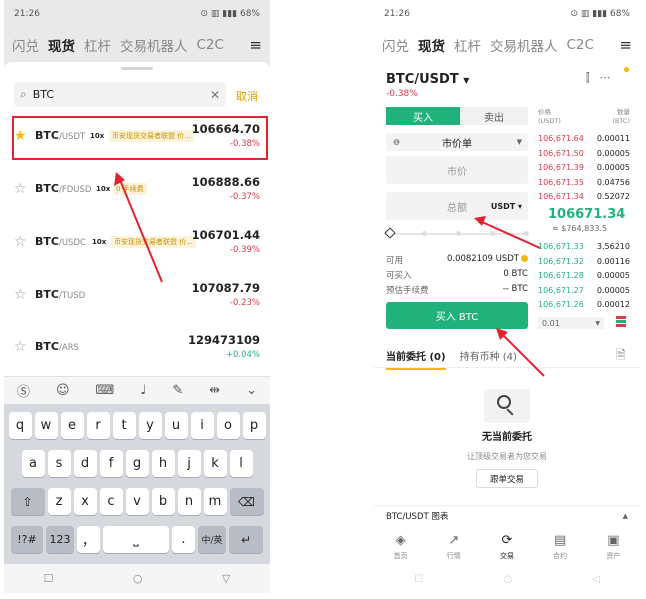  Describe the element at coordinates (571, 323) in the screenshot. I see `precision-select: 0.01 ▼` at that location.